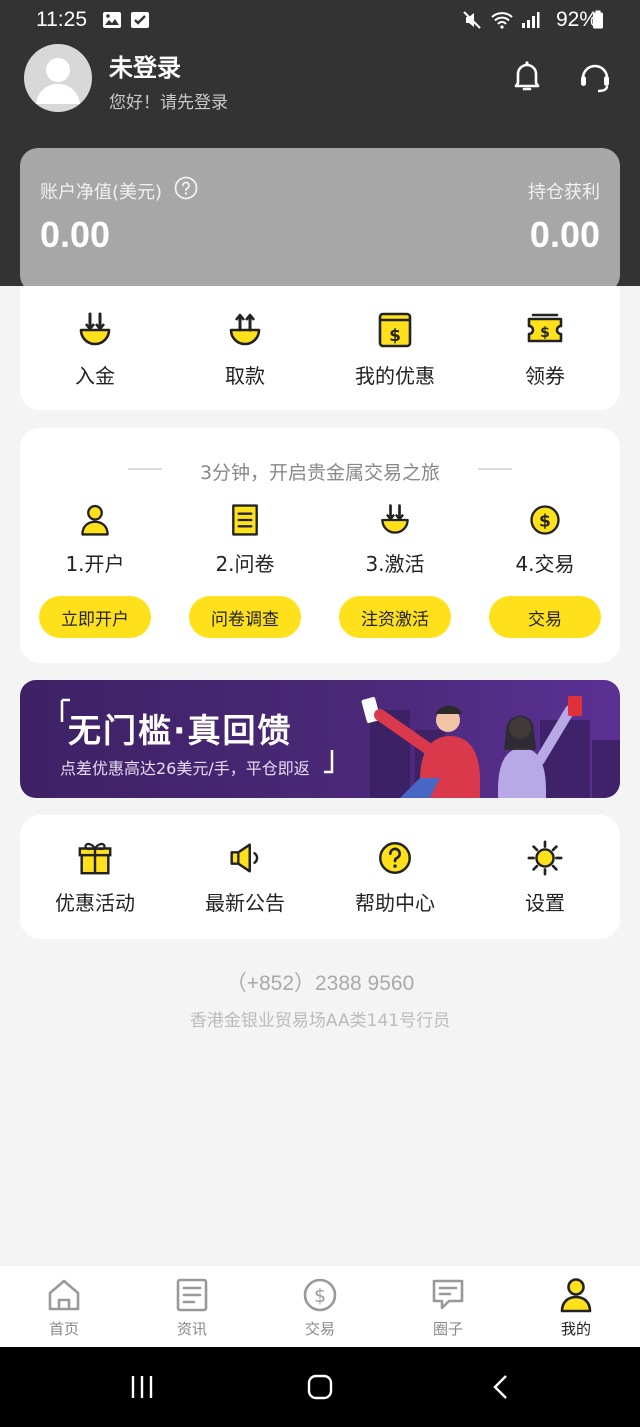  What do you see at coordinates (320, 220) in the screenshot?
I see `account-summary-card: 账户净值(美元) 0.00 持仓获利 0.00` at bounding box center [320, 220].